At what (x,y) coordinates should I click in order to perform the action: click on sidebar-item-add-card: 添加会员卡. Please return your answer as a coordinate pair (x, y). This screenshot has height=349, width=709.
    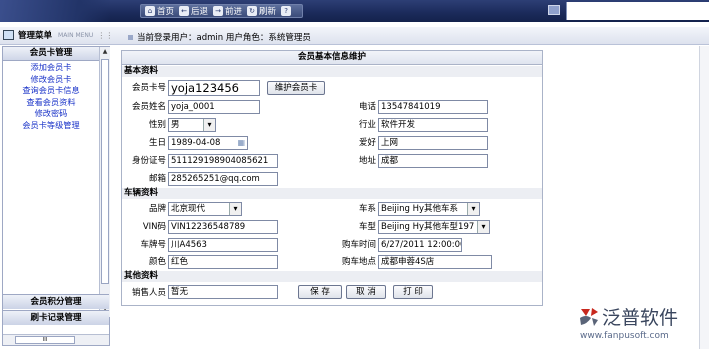
    Looking at the image, I should click on (51, 68).